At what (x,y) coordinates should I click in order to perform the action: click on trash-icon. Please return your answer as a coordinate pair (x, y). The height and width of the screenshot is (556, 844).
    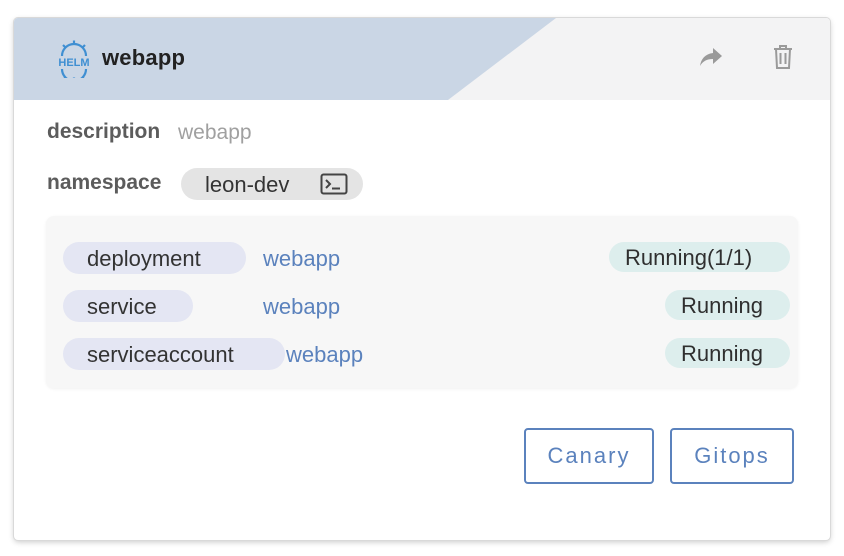
    Looking at the image, I should click on (783, 57).